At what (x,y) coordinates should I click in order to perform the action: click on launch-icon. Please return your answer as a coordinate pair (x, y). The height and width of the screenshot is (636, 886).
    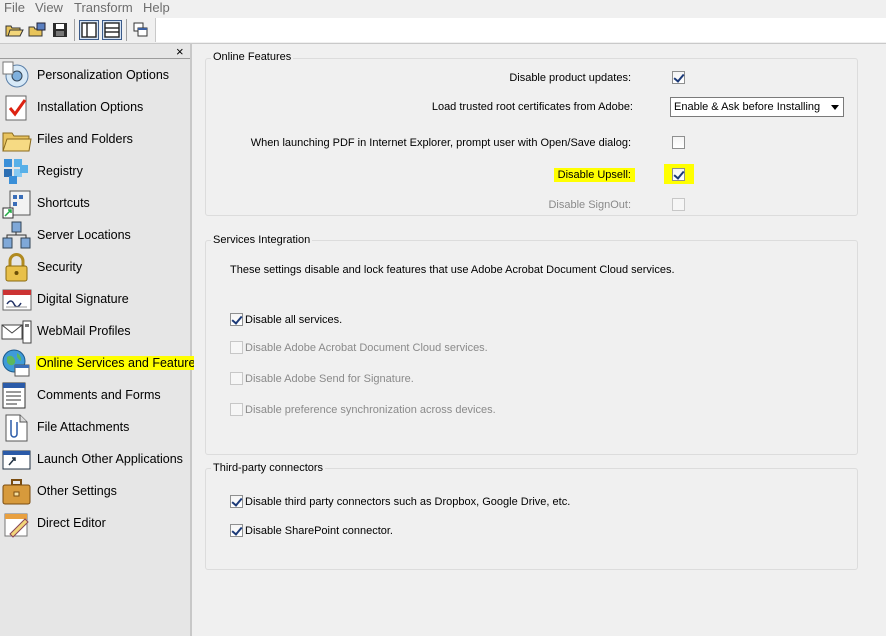
    Looking at the image, I should click on (16, 459).